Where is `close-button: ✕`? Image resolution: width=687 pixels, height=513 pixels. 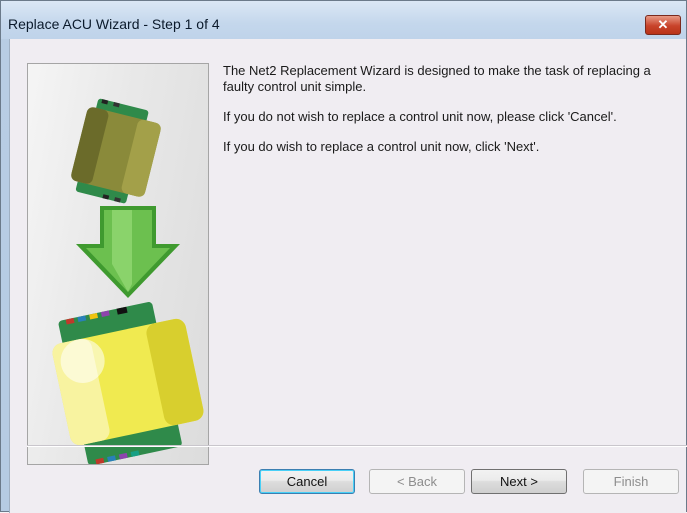
close-button: ✕ is located at coordinates (663, 25).